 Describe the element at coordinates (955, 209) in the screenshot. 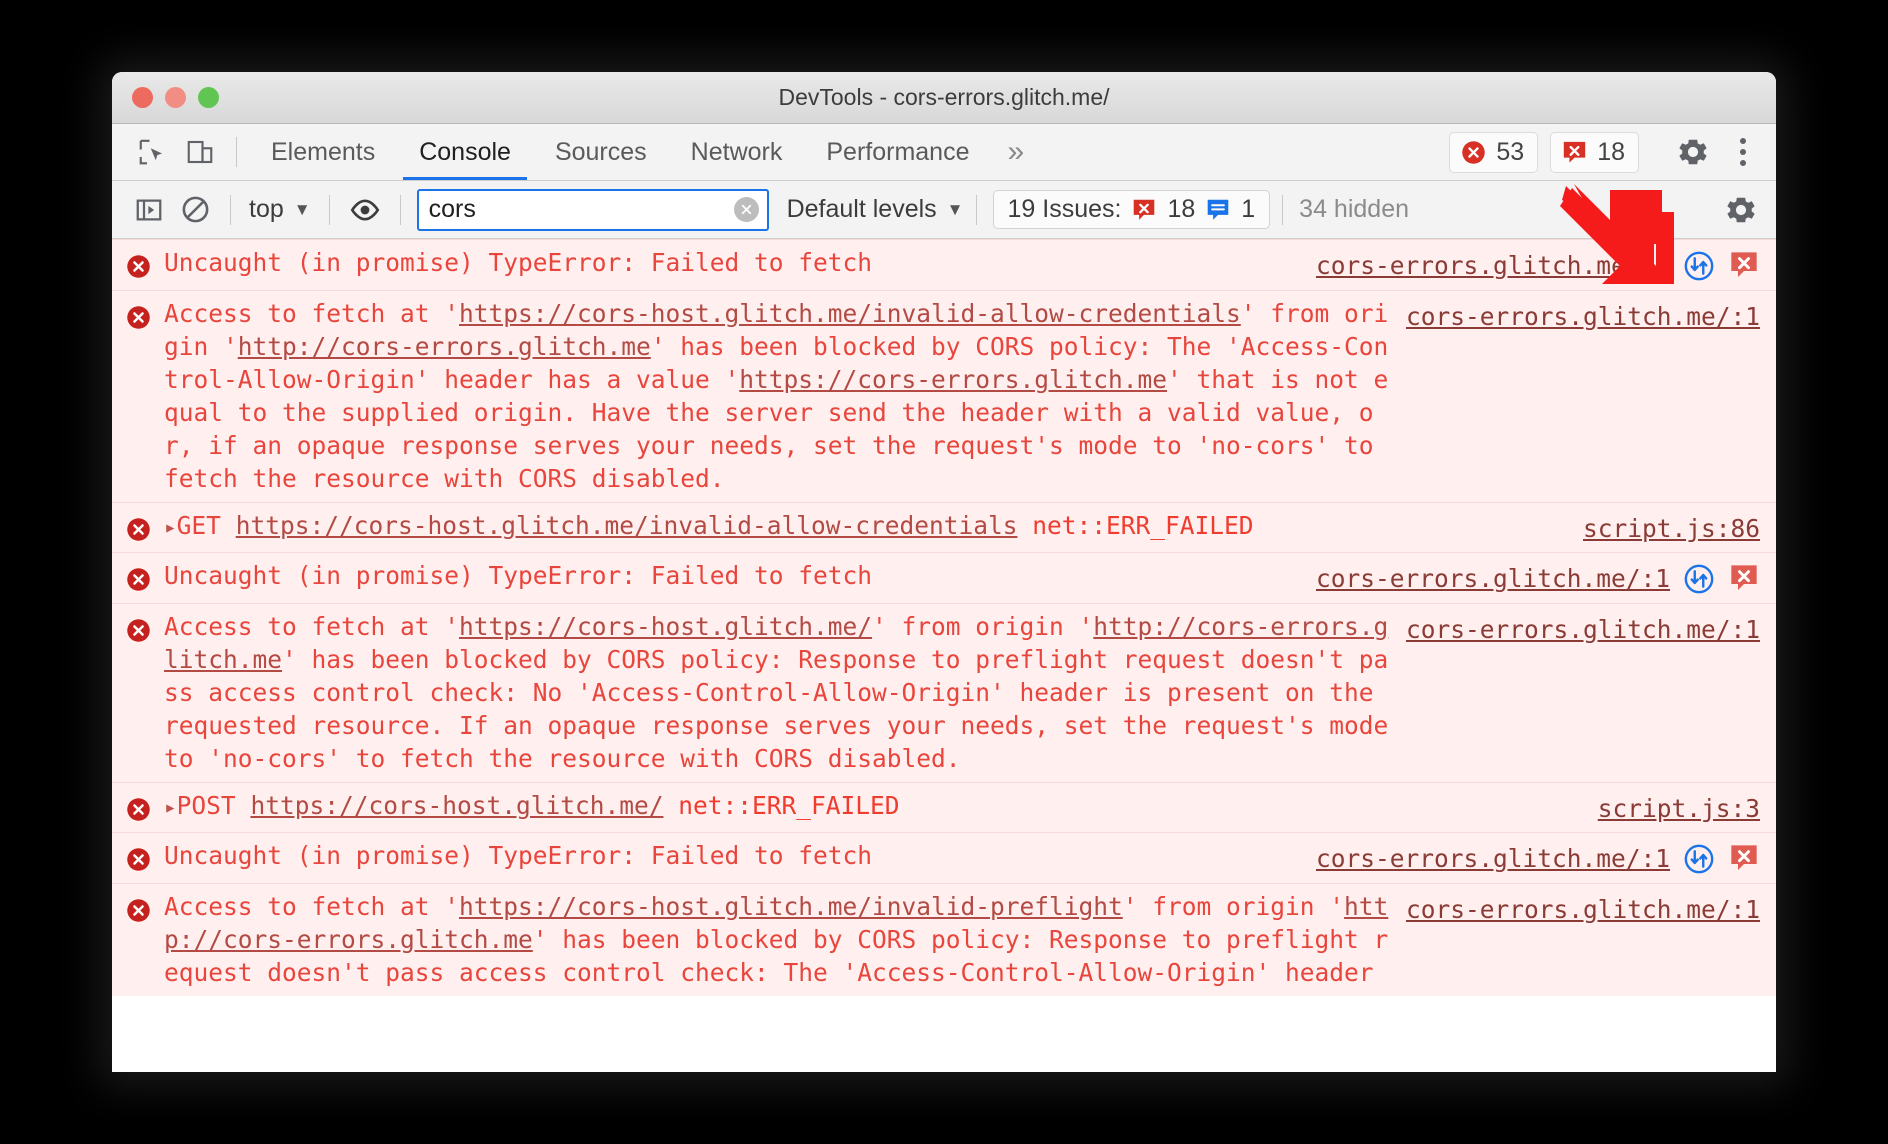

I see `chevron-down-icon-levels: ▼` at that location.